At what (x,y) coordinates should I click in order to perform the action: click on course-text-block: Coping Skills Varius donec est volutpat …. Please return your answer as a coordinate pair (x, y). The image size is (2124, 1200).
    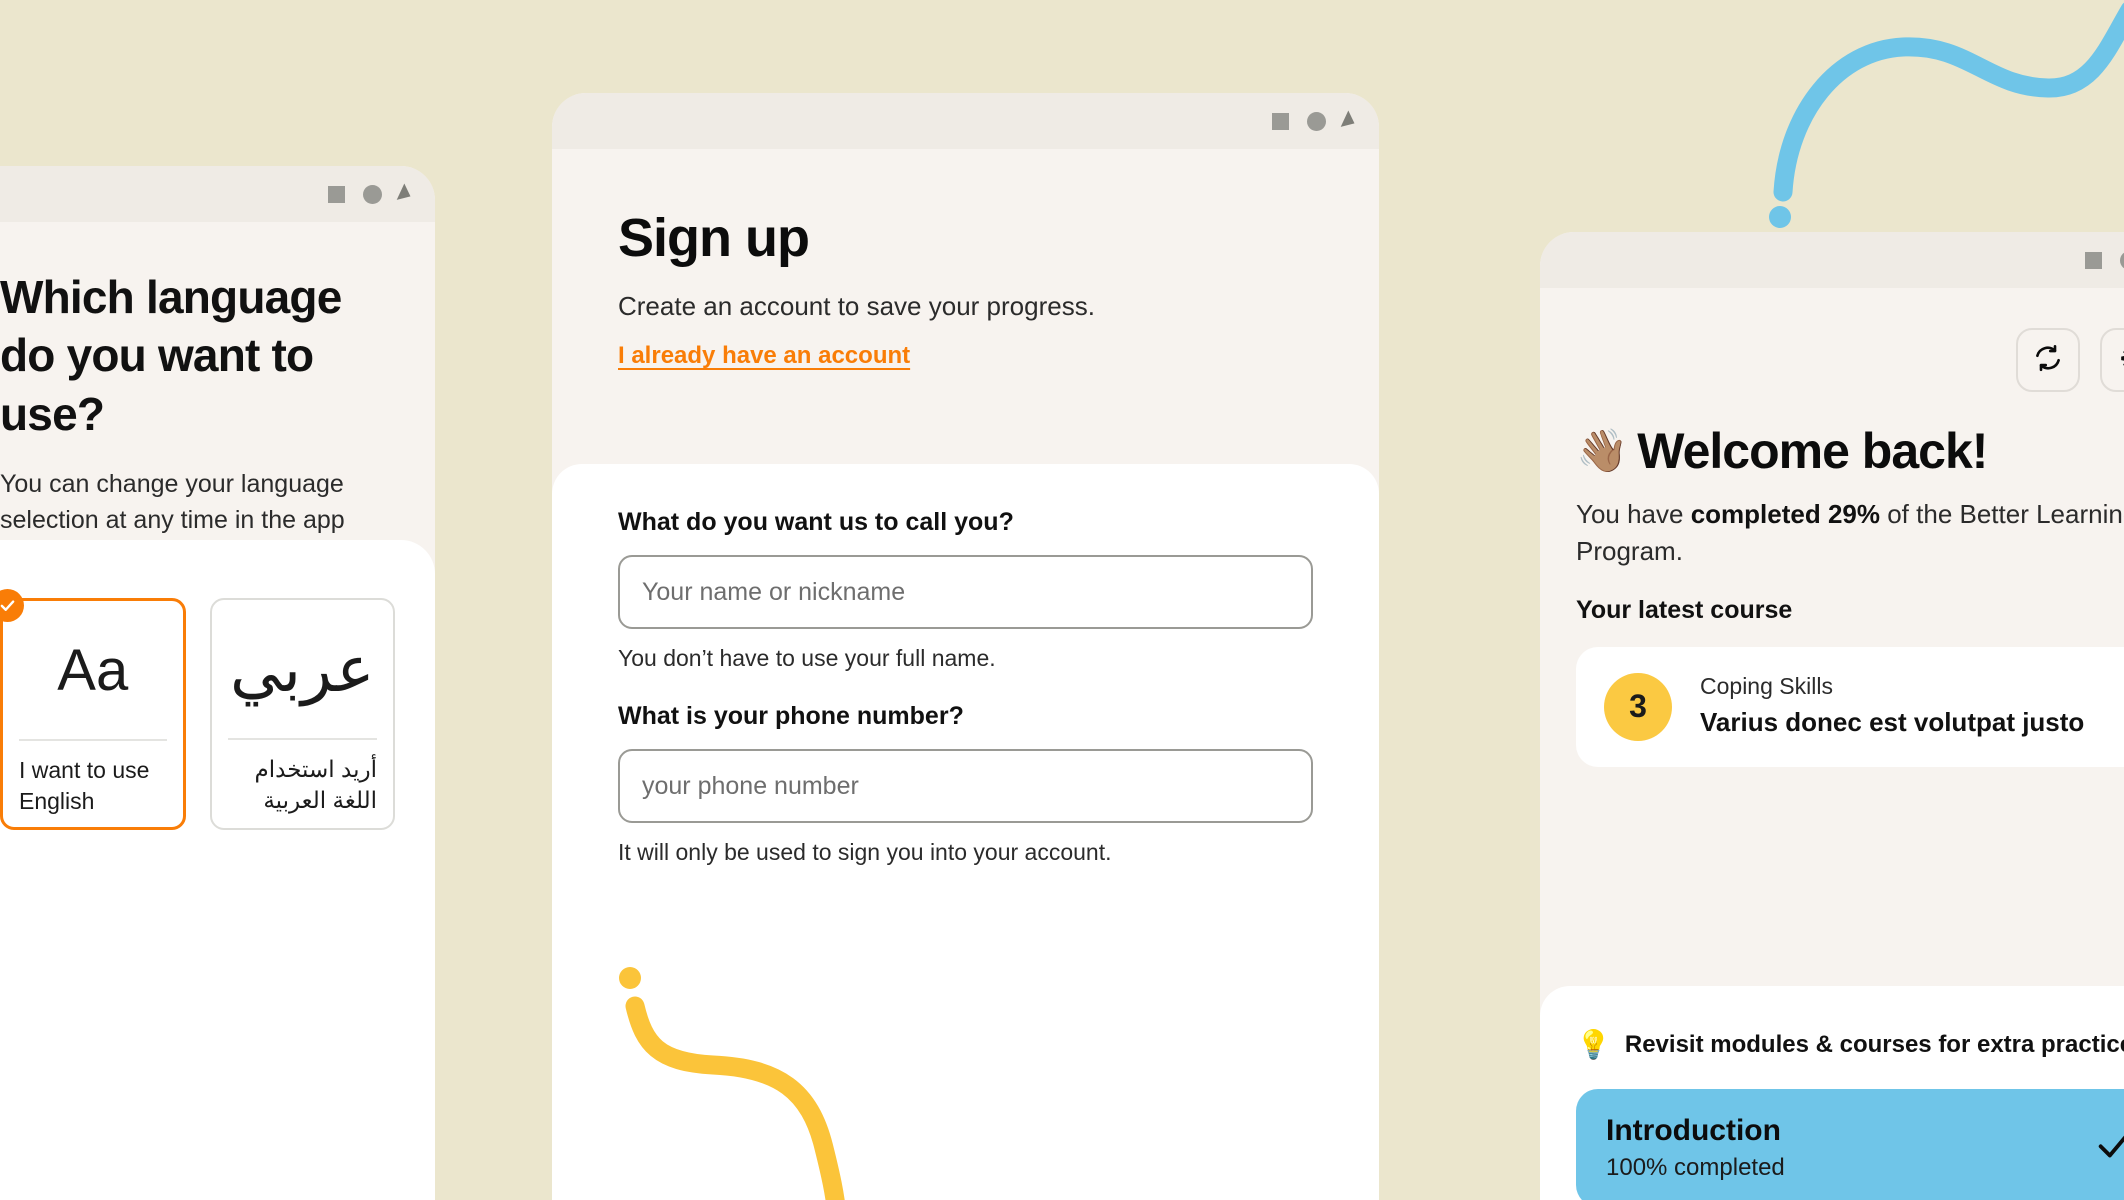
    Looking at the image, I should click on (1892, 706).